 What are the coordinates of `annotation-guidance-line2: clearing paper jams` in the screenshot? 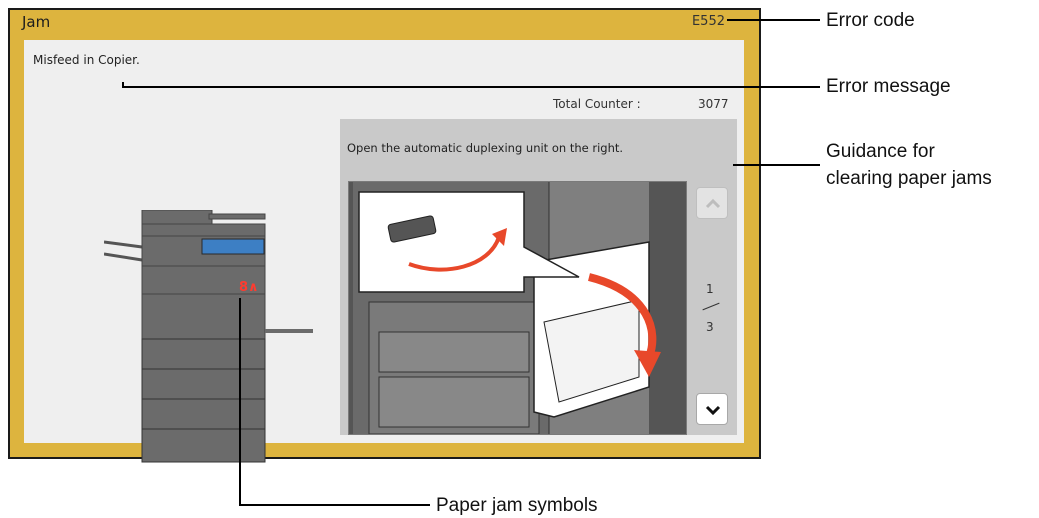 It's located at (909, 178).